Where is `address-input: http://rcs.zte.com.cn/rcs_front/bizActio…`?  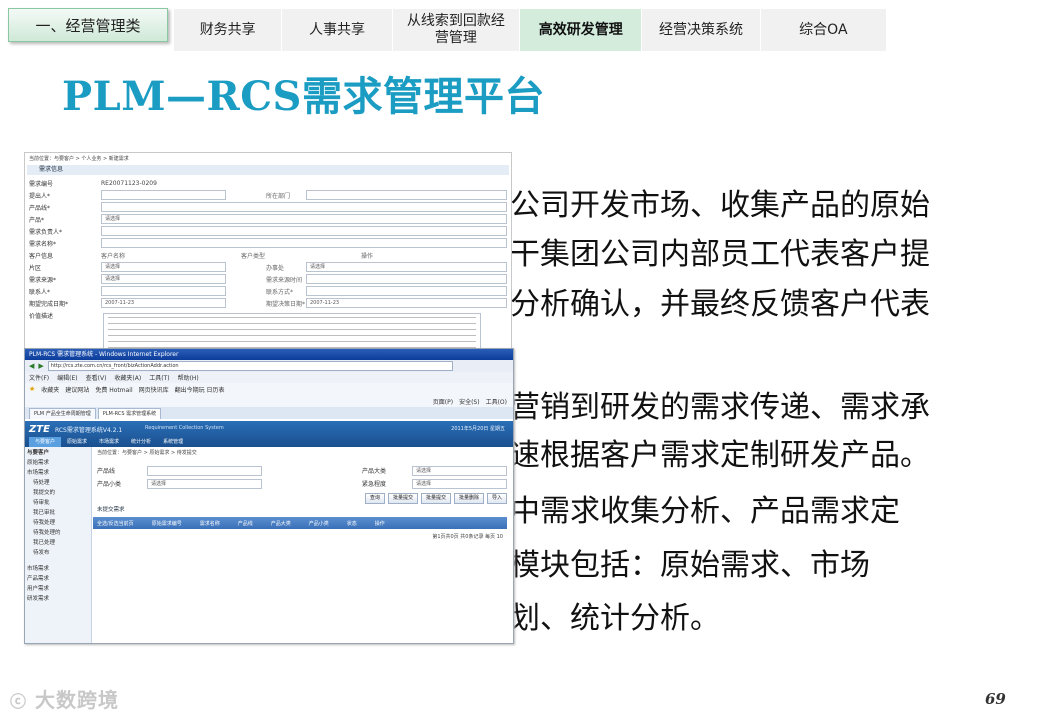 address-input: http://rcs.zte.com.cn/rcs_front/bizActio… is located at coordinates (250, 366).